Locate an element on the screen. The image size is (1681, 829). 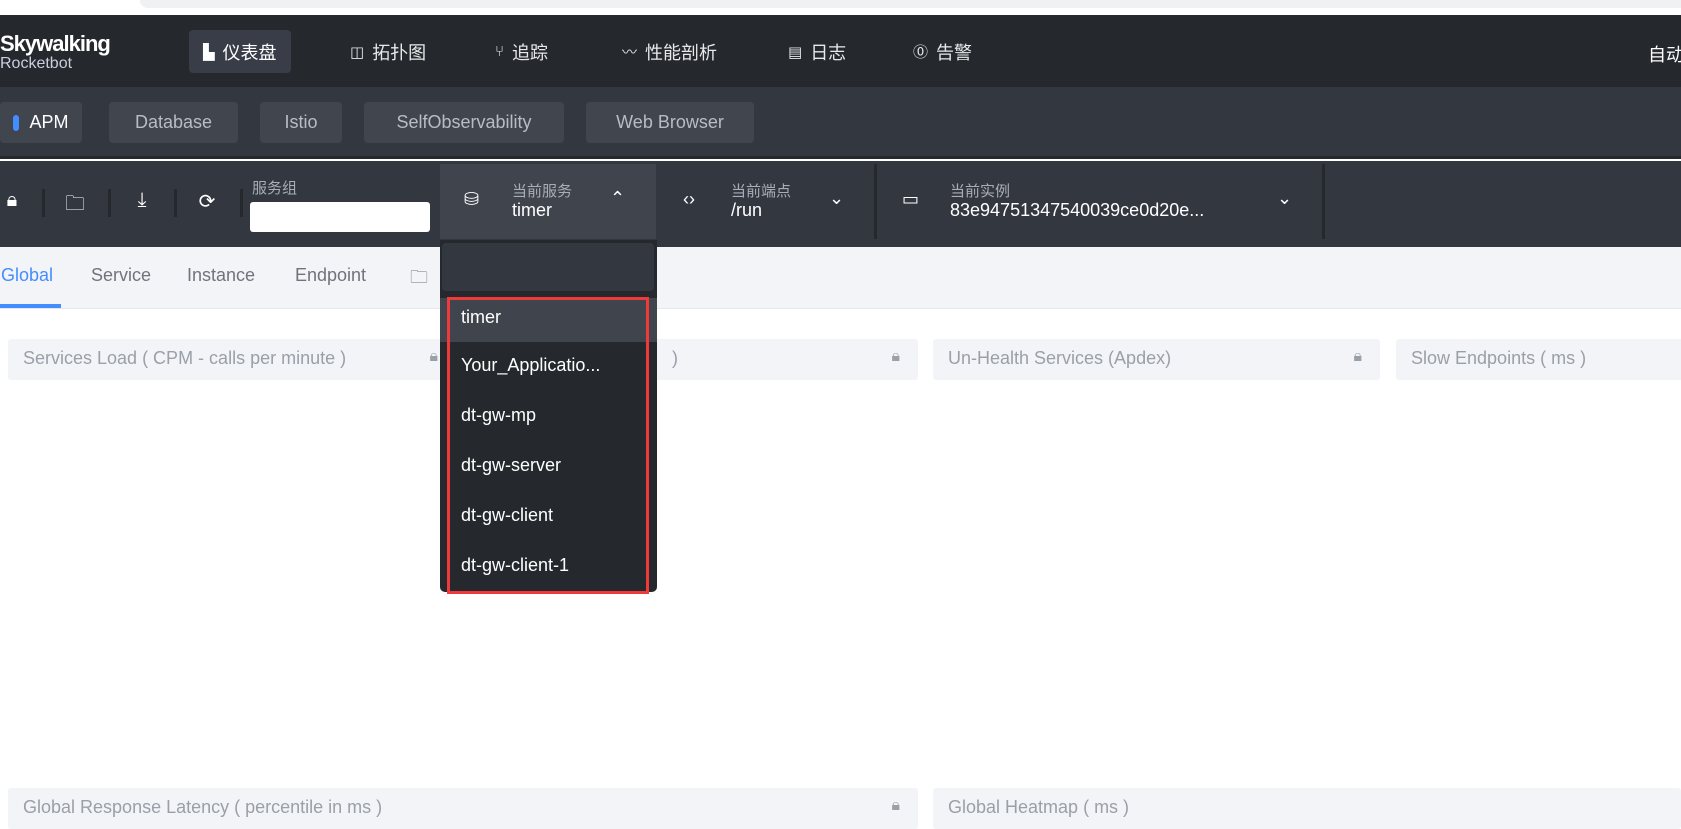
service-option: dt-gw-client is located at coordinates (548, 517).